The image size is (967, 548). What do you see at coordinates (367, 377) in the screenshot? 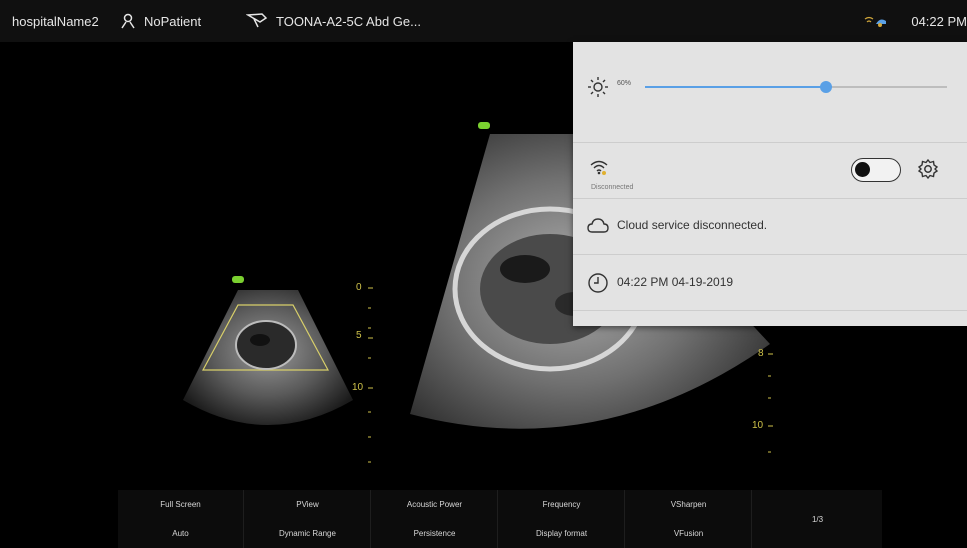
I see `depth-scale-left: 0 5 10` at bounding box center [367, 377].